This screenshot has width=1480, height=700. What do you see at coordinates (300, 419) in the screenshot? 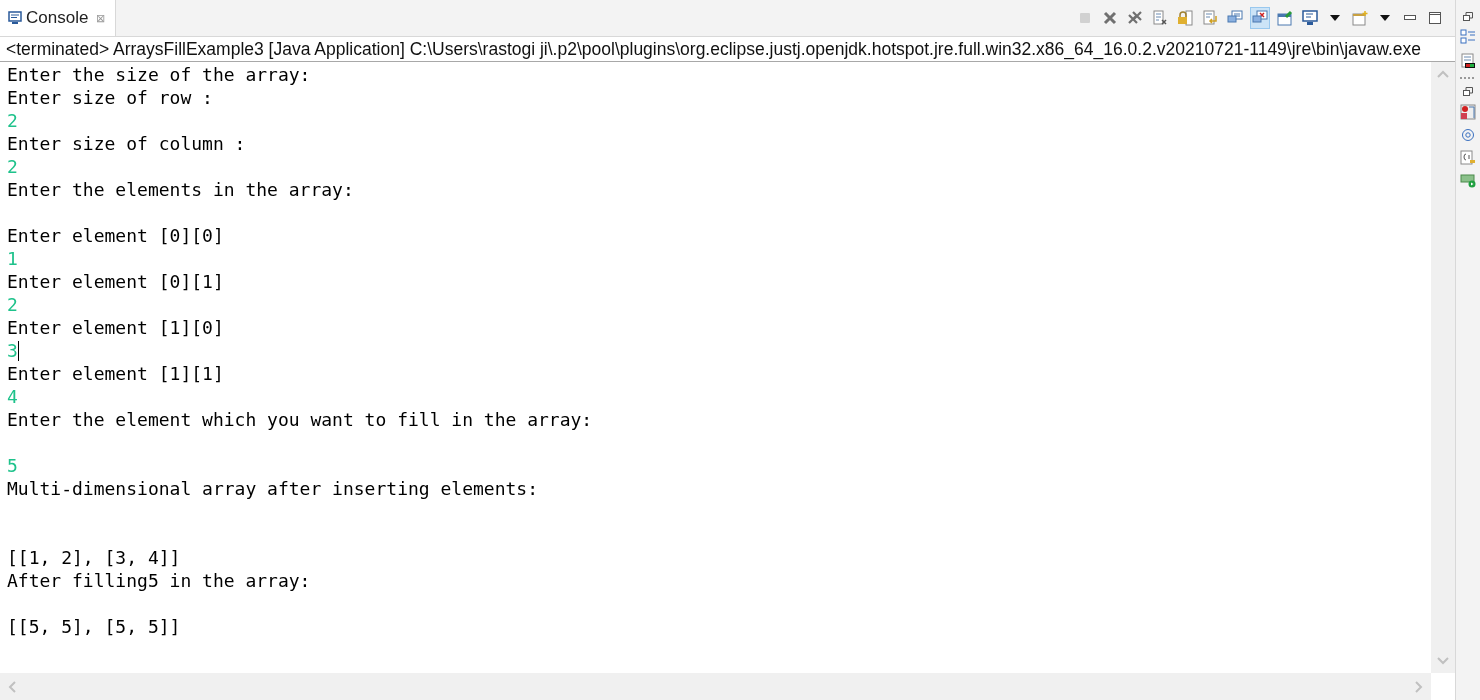
I see `console-output: Enter the element which you want to fill in the array:` at bounding box center [300, 419].